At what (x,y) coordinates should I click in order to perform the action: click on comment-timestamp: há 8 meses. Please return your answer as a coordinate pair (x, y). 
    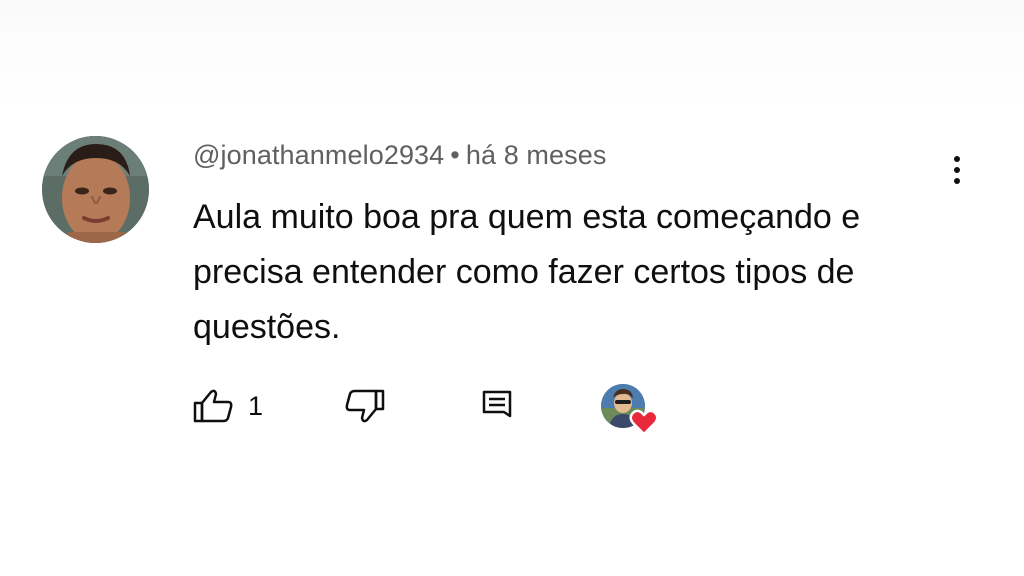
    Looking at the image, I should click on (536, 155).